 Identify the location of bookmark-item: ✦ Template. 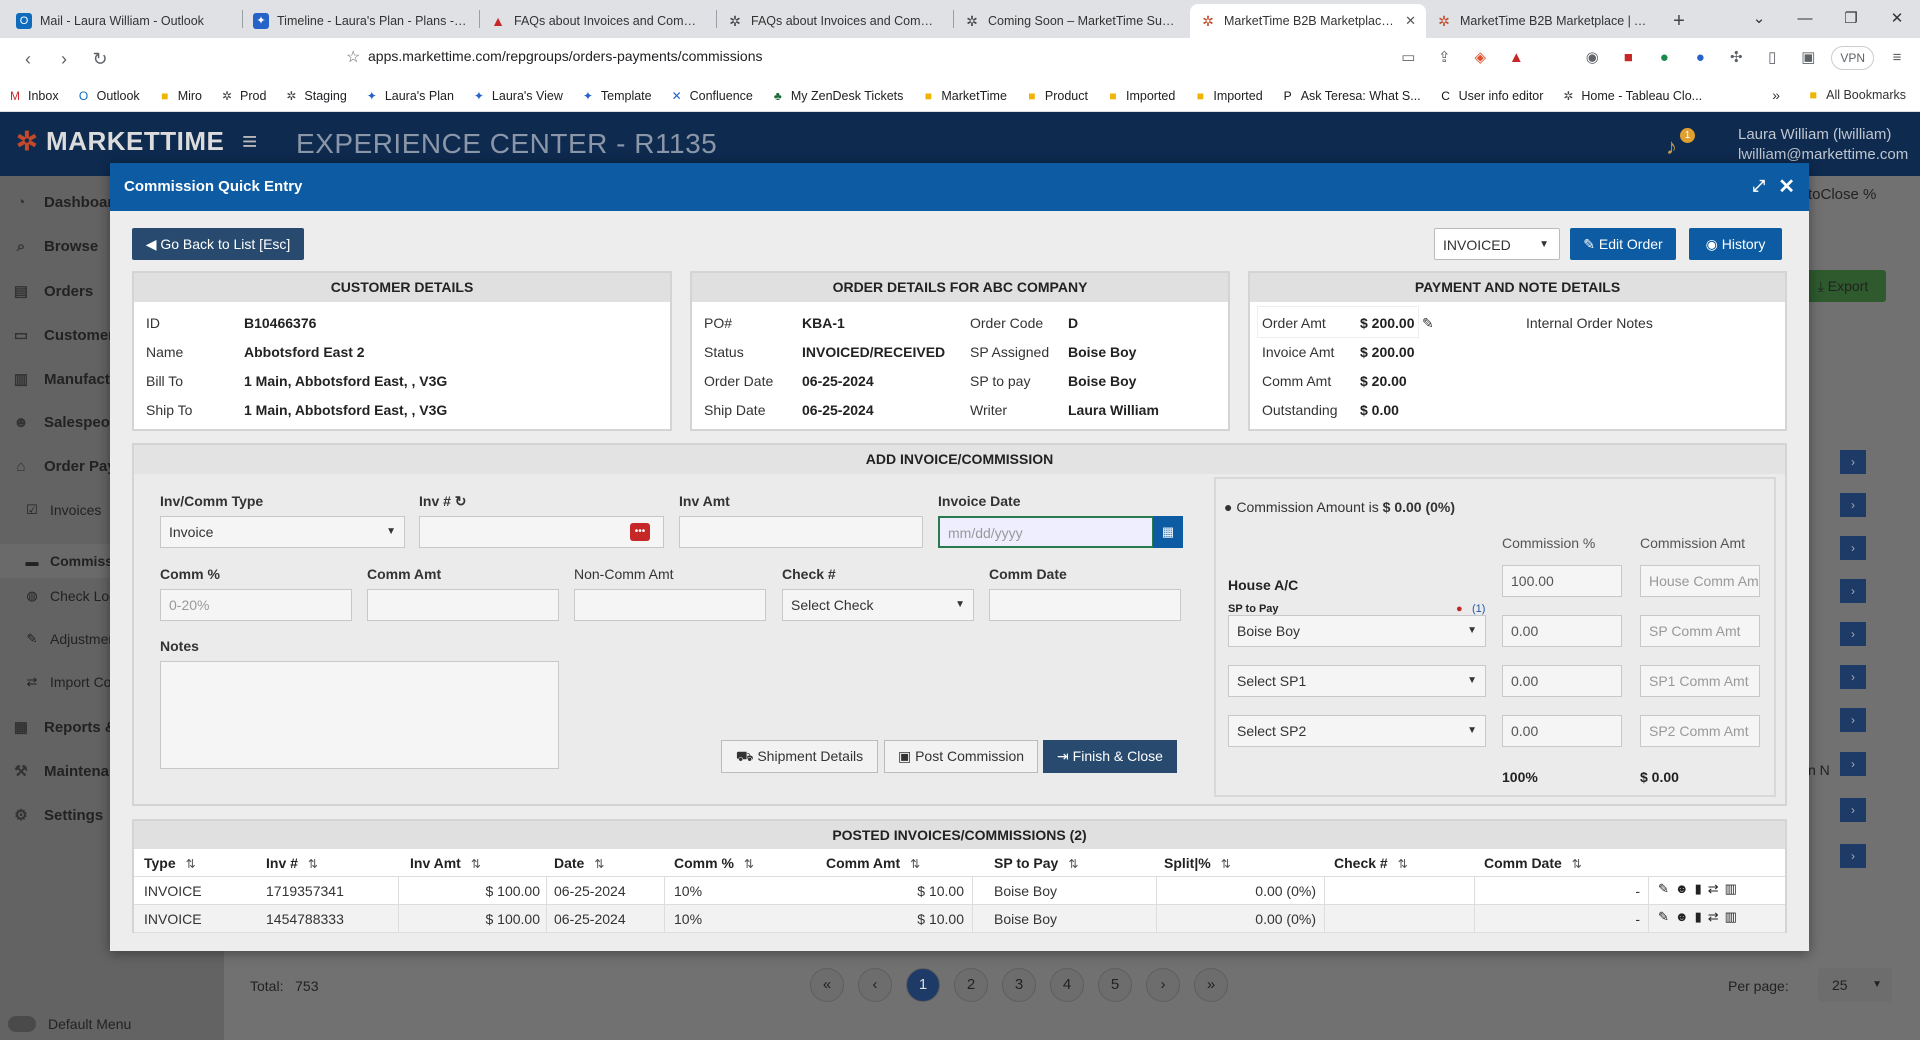
(616, 96).